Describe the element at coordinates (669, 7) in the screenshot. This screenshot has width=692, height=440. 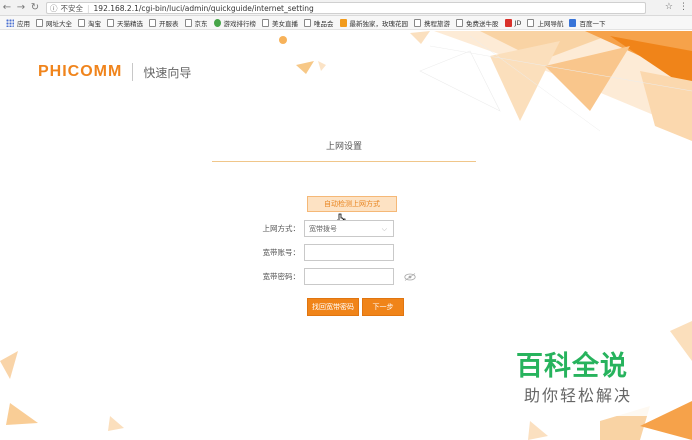
I see `bookmark-star-icon: ☆` at that location.